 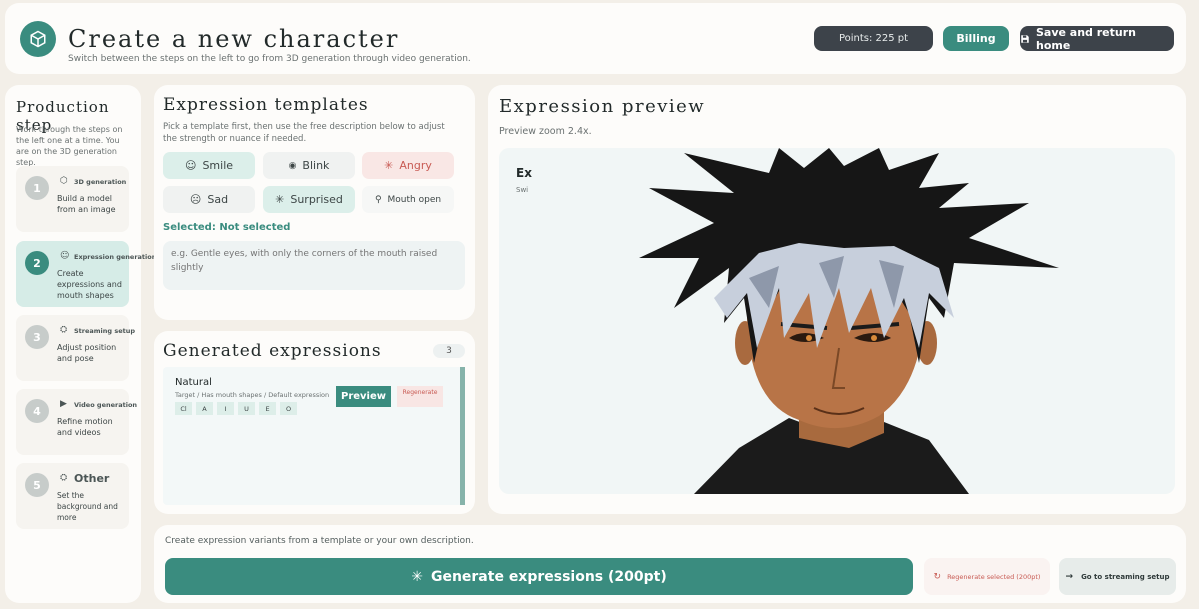 I want to click on step-number: 1, so click(x=37, y=188).